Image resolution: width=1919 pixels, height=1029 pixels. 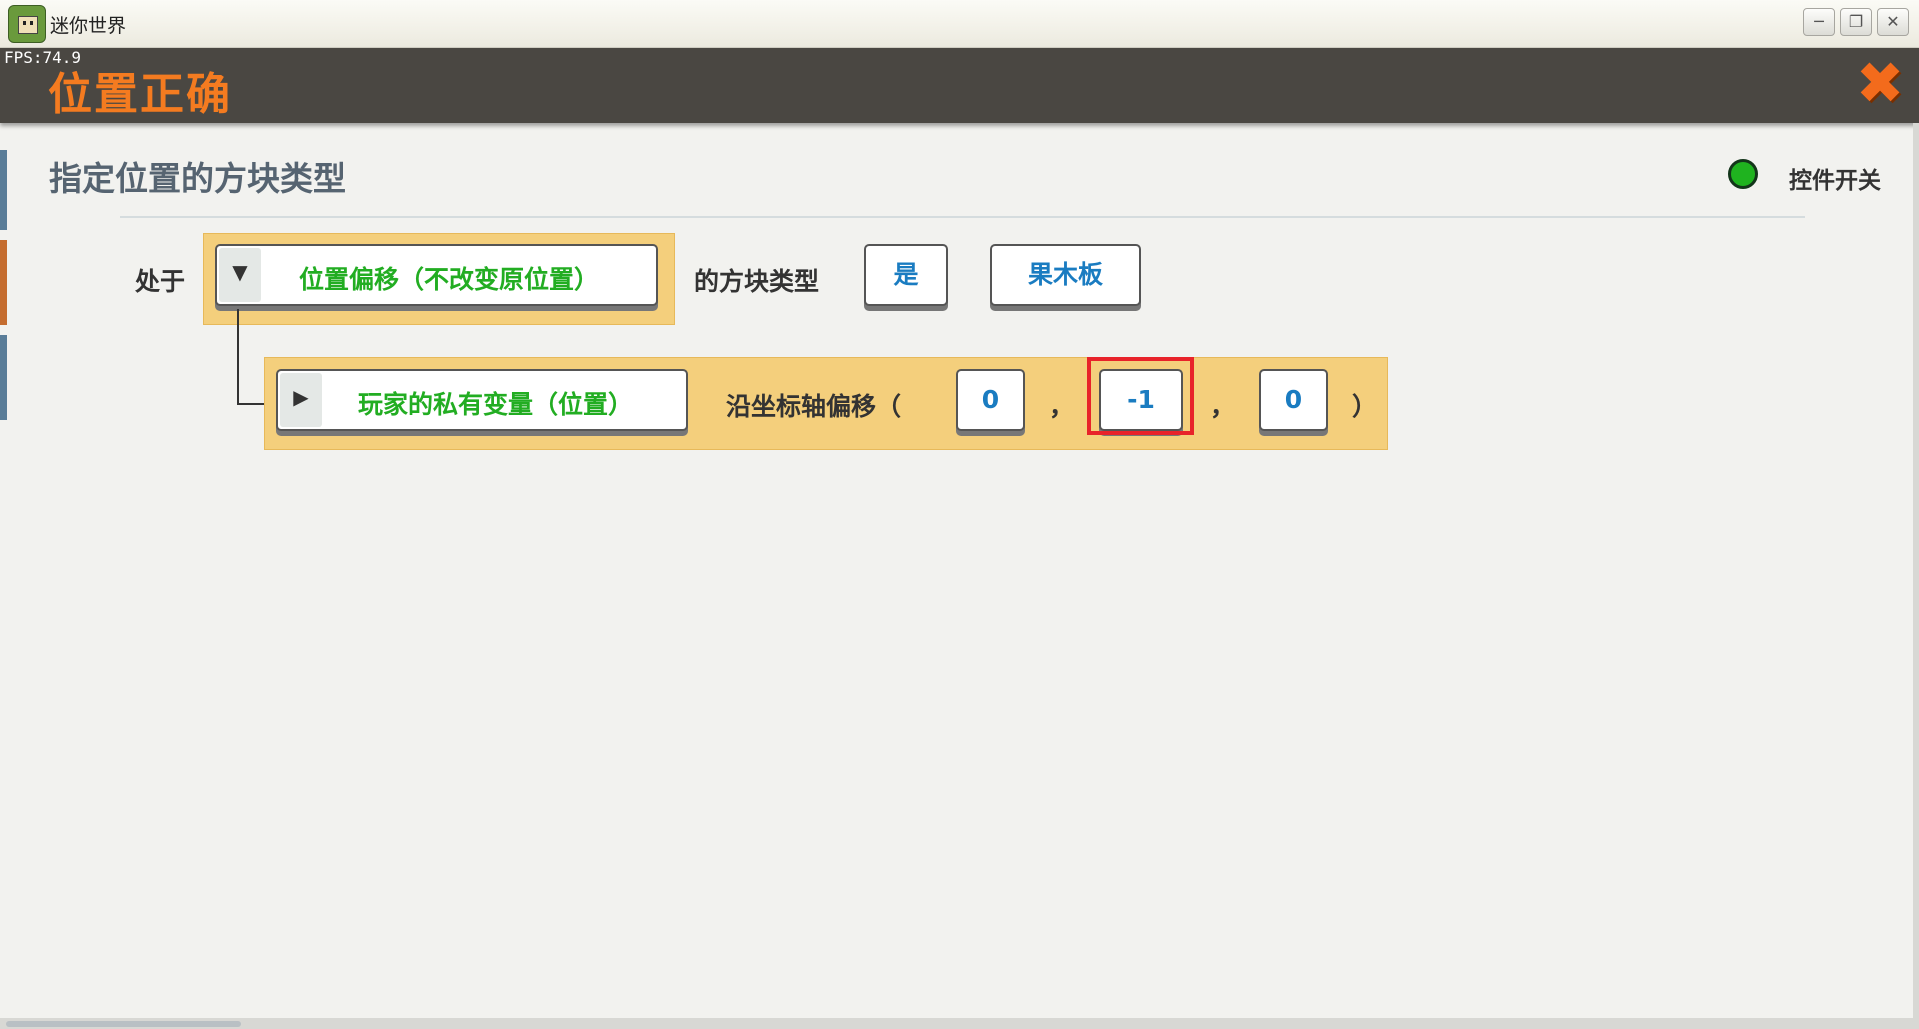 What do you see at coordinates (24, 23) in the screenshot?
I see `app-icon-eye-left` at bounding box center [24, 23].